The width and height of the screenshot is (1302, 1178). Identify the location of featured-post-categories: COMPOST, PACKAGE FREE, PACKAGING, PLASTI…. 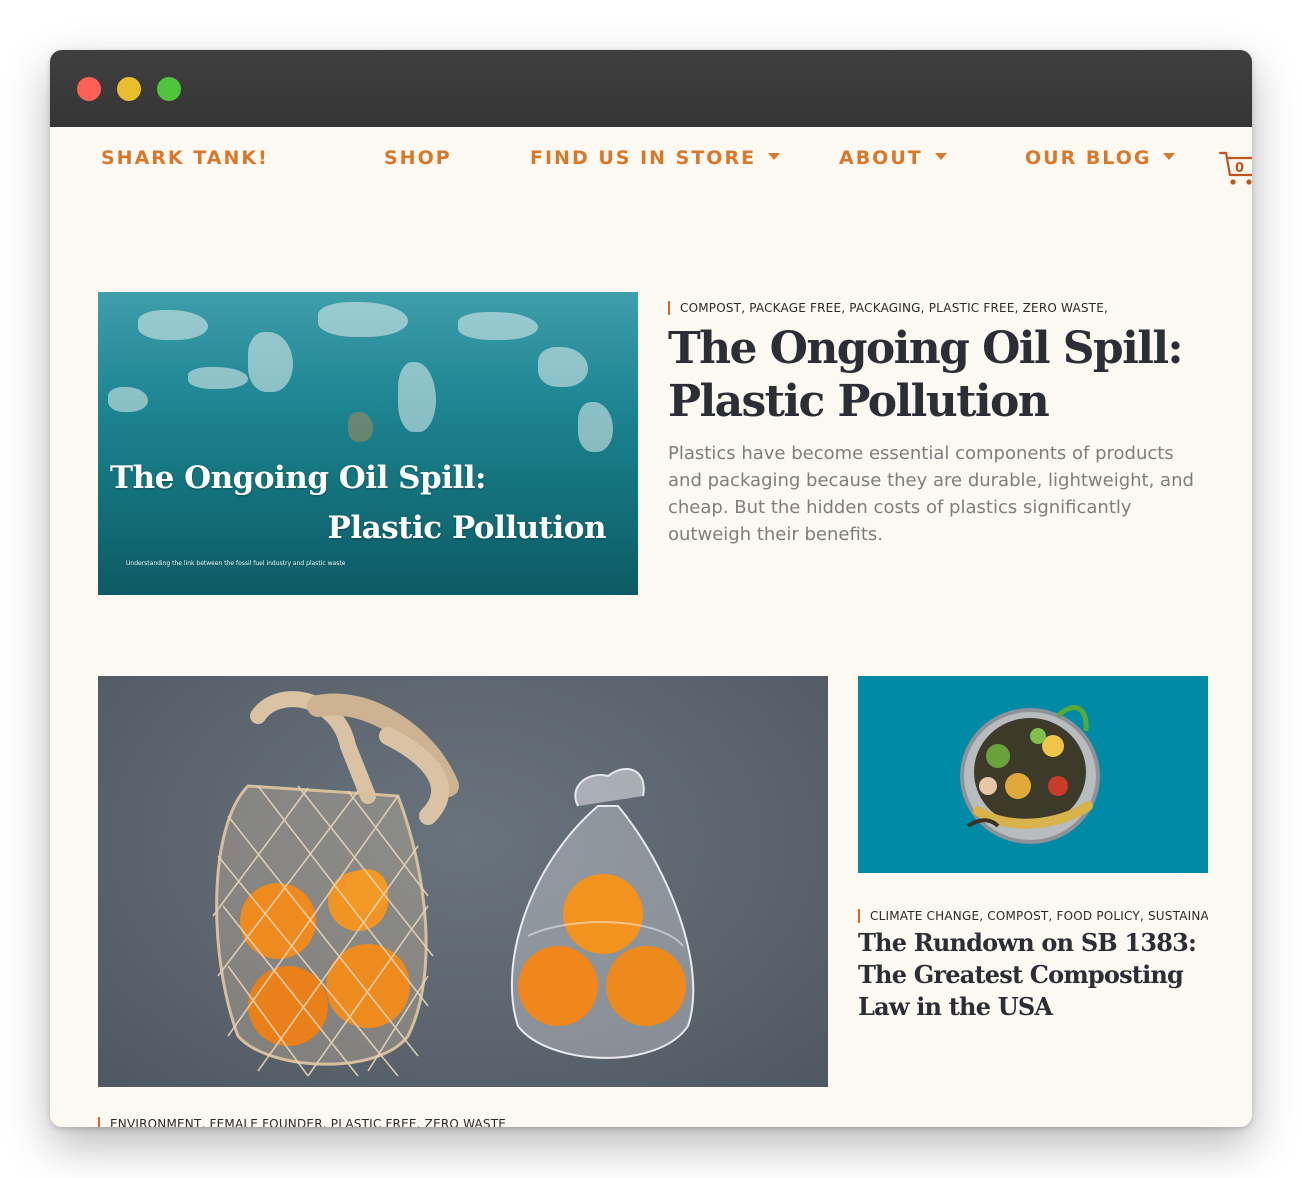
(888, 308).